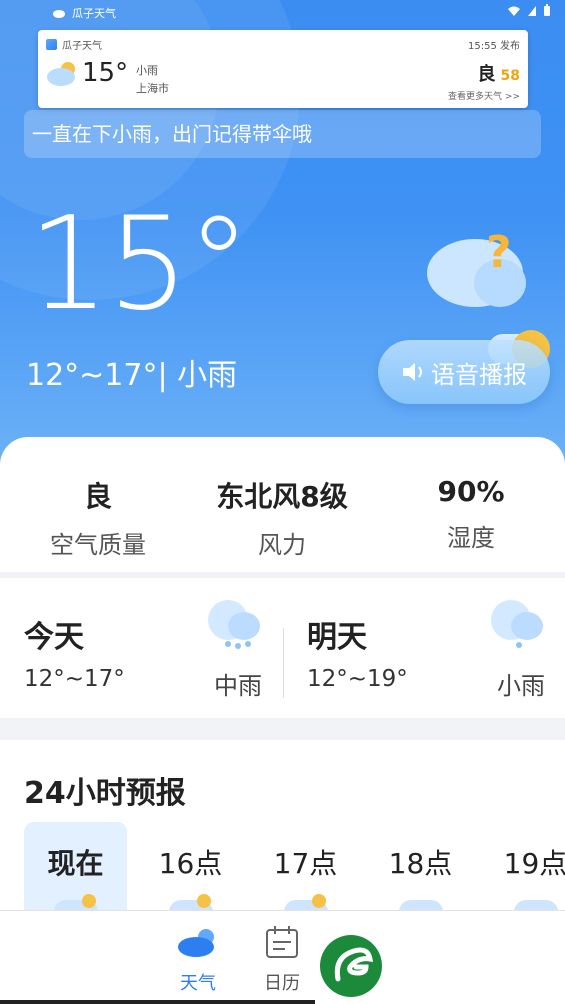 Image resolution: width=565 pixels, height=1004 pixels. I want to click on hour-label: 16点, so click(190, 863).